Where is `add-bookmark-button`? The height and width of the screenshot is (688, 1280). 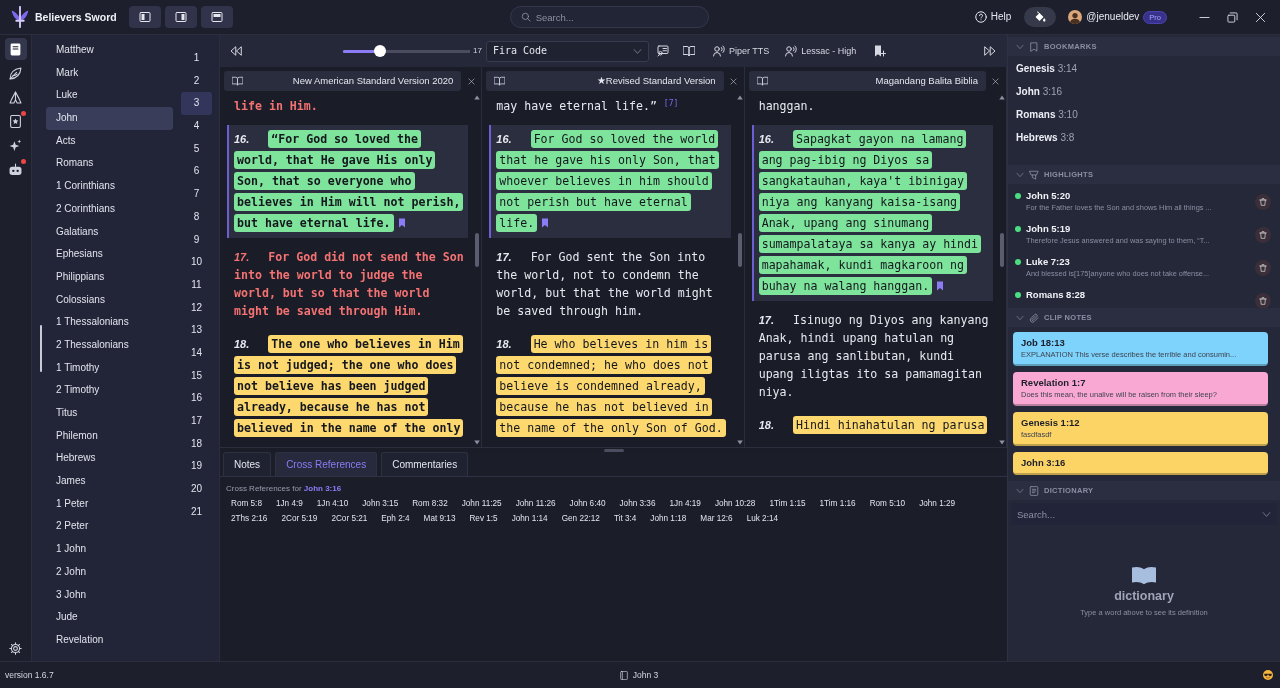 add-bookmark-button is located at coordinates (880, 51).